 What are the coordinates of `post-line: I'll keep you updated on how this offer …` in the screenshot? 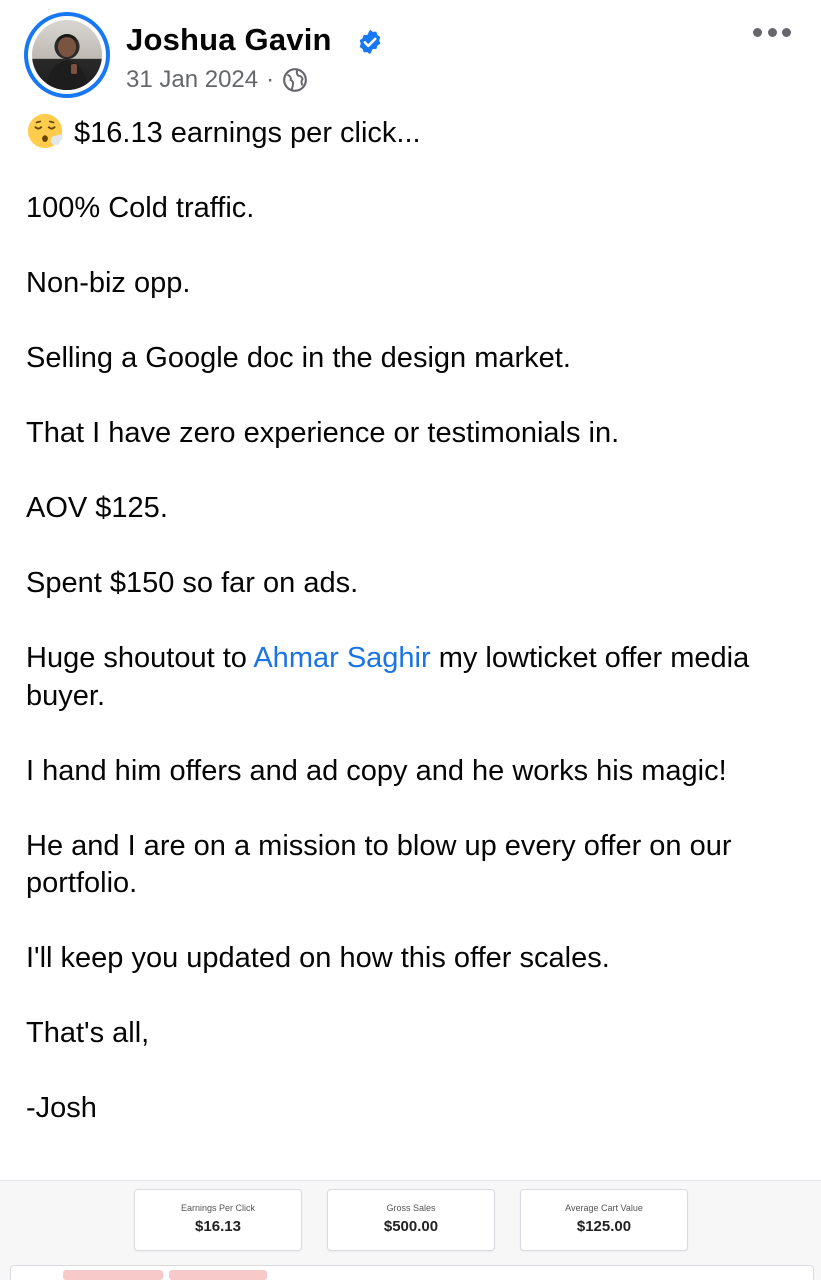 It's located at (318, 958).